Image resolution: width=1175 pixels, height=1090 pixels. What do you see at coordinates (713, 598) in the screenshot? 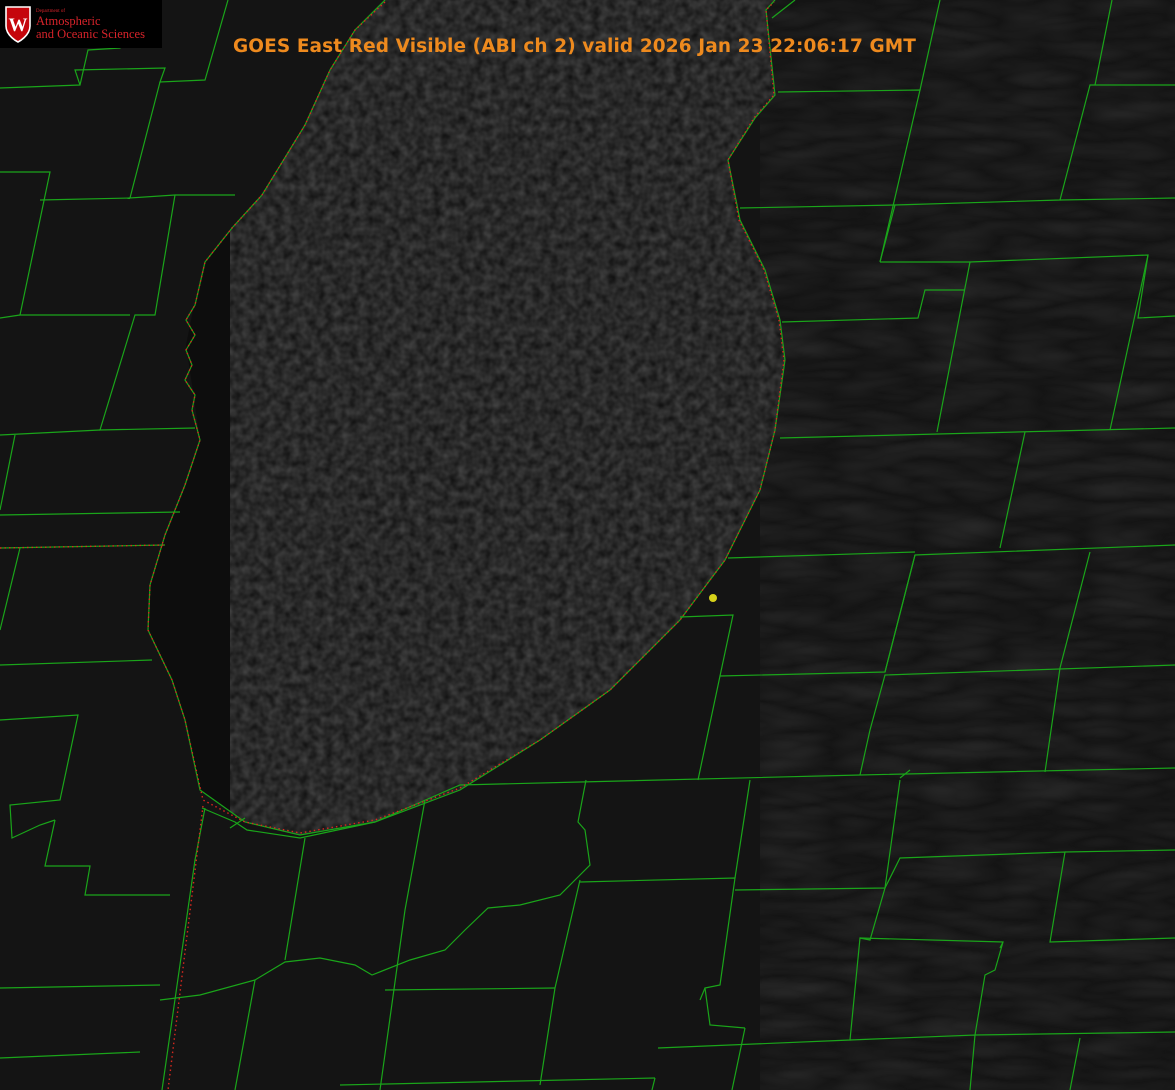
I see `station-marker` at bounding box center [713, 598].